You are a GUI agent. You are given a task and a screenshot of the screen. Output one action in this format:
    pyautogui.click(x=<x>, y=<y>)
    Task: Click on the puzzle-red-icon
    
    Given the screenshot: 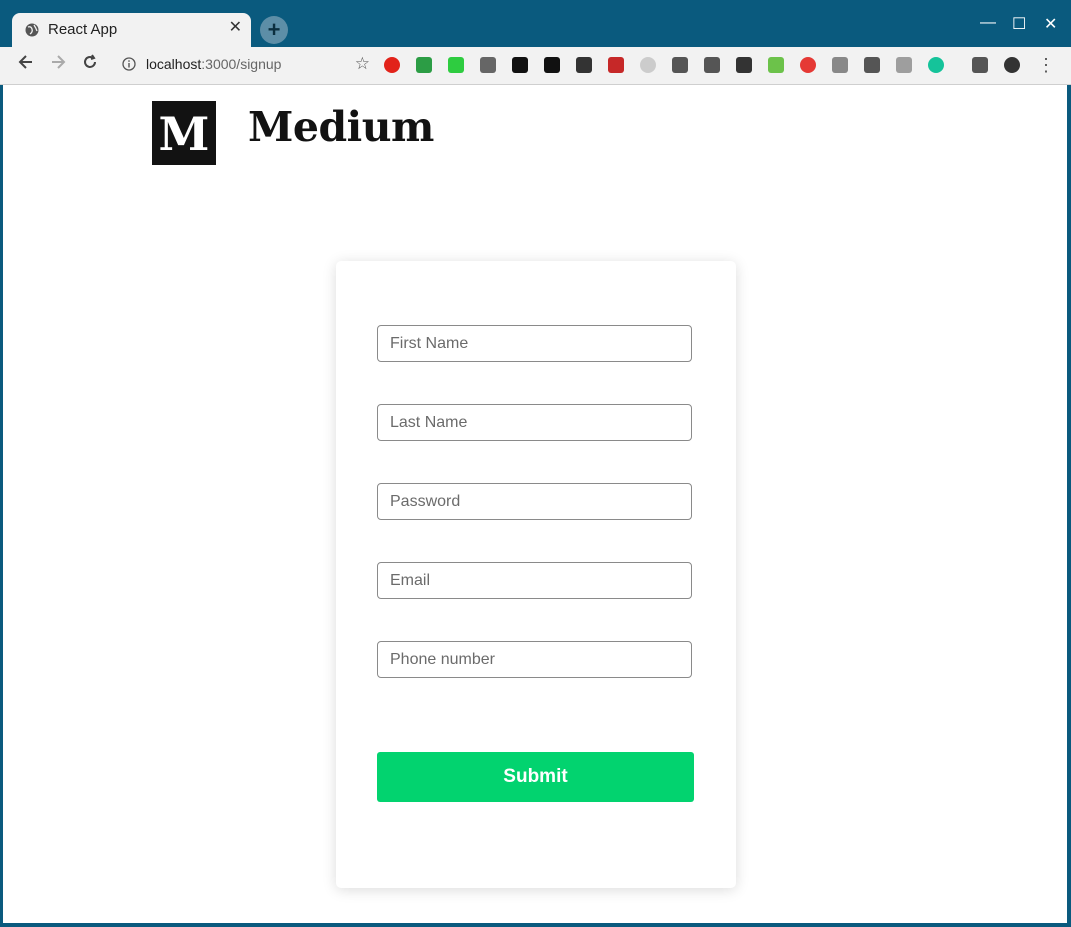 What is the action you would take?
    pyautogui.click(x=616, y=65)
    